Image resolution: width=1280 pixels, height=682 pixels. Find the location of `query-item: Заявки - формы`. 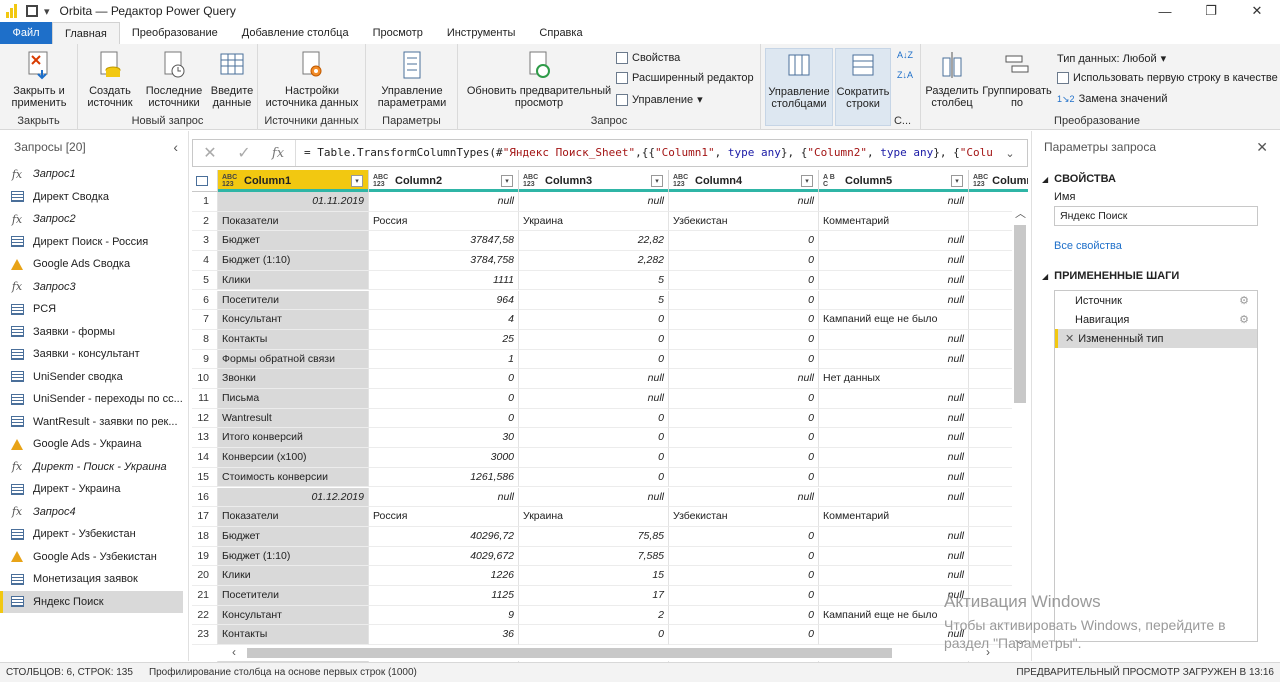

query-item: Заявки - формы is located at coordinates (94, 332).